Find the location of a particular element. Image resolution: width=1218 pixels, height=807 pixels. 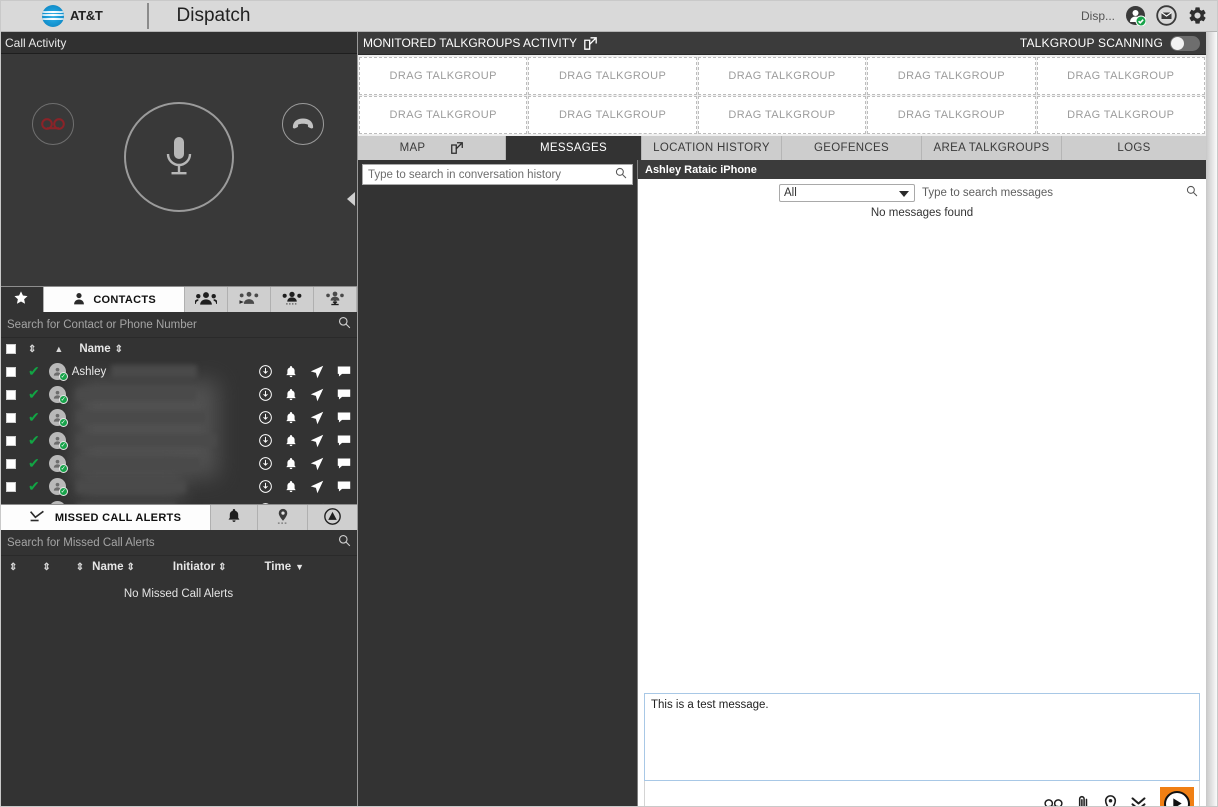

tab-area-talkgroups: AREA TALKGROUPS is located at coordinates (992, 148).